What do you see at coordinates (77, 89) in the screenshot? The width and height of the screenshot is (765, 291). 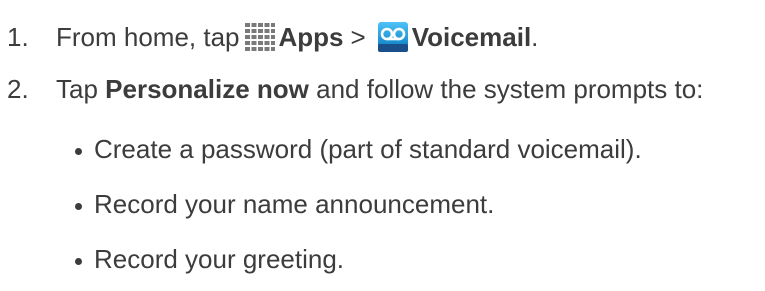 I see `step-text: Tap` at bounding box center [77, 89].